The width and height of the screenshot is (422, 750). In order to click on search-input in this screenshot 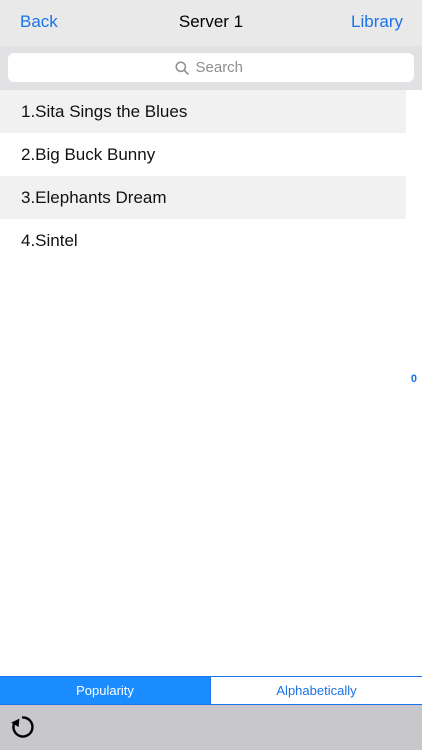, I will do `click(221, 67)`.